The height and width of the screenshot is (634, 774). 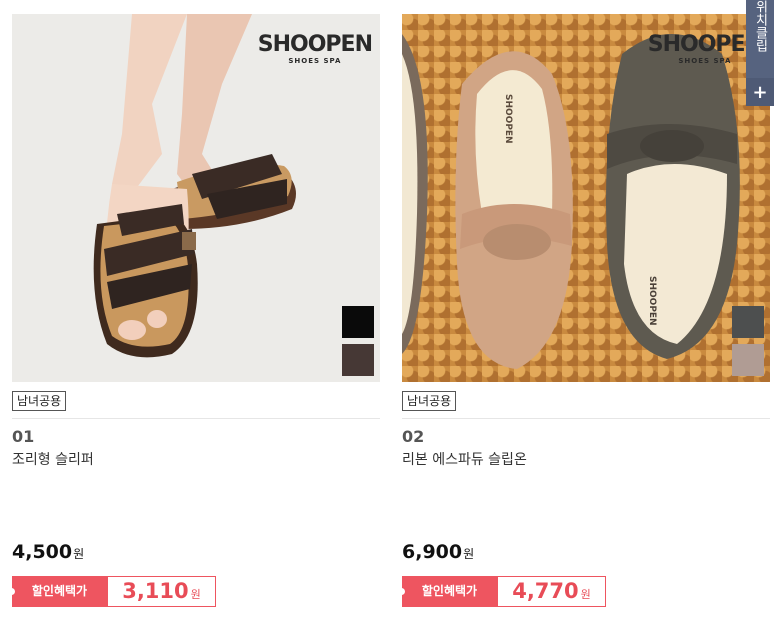 I want to click on side-clip-panel: 위치클립 +, so click(x=760, y=53).